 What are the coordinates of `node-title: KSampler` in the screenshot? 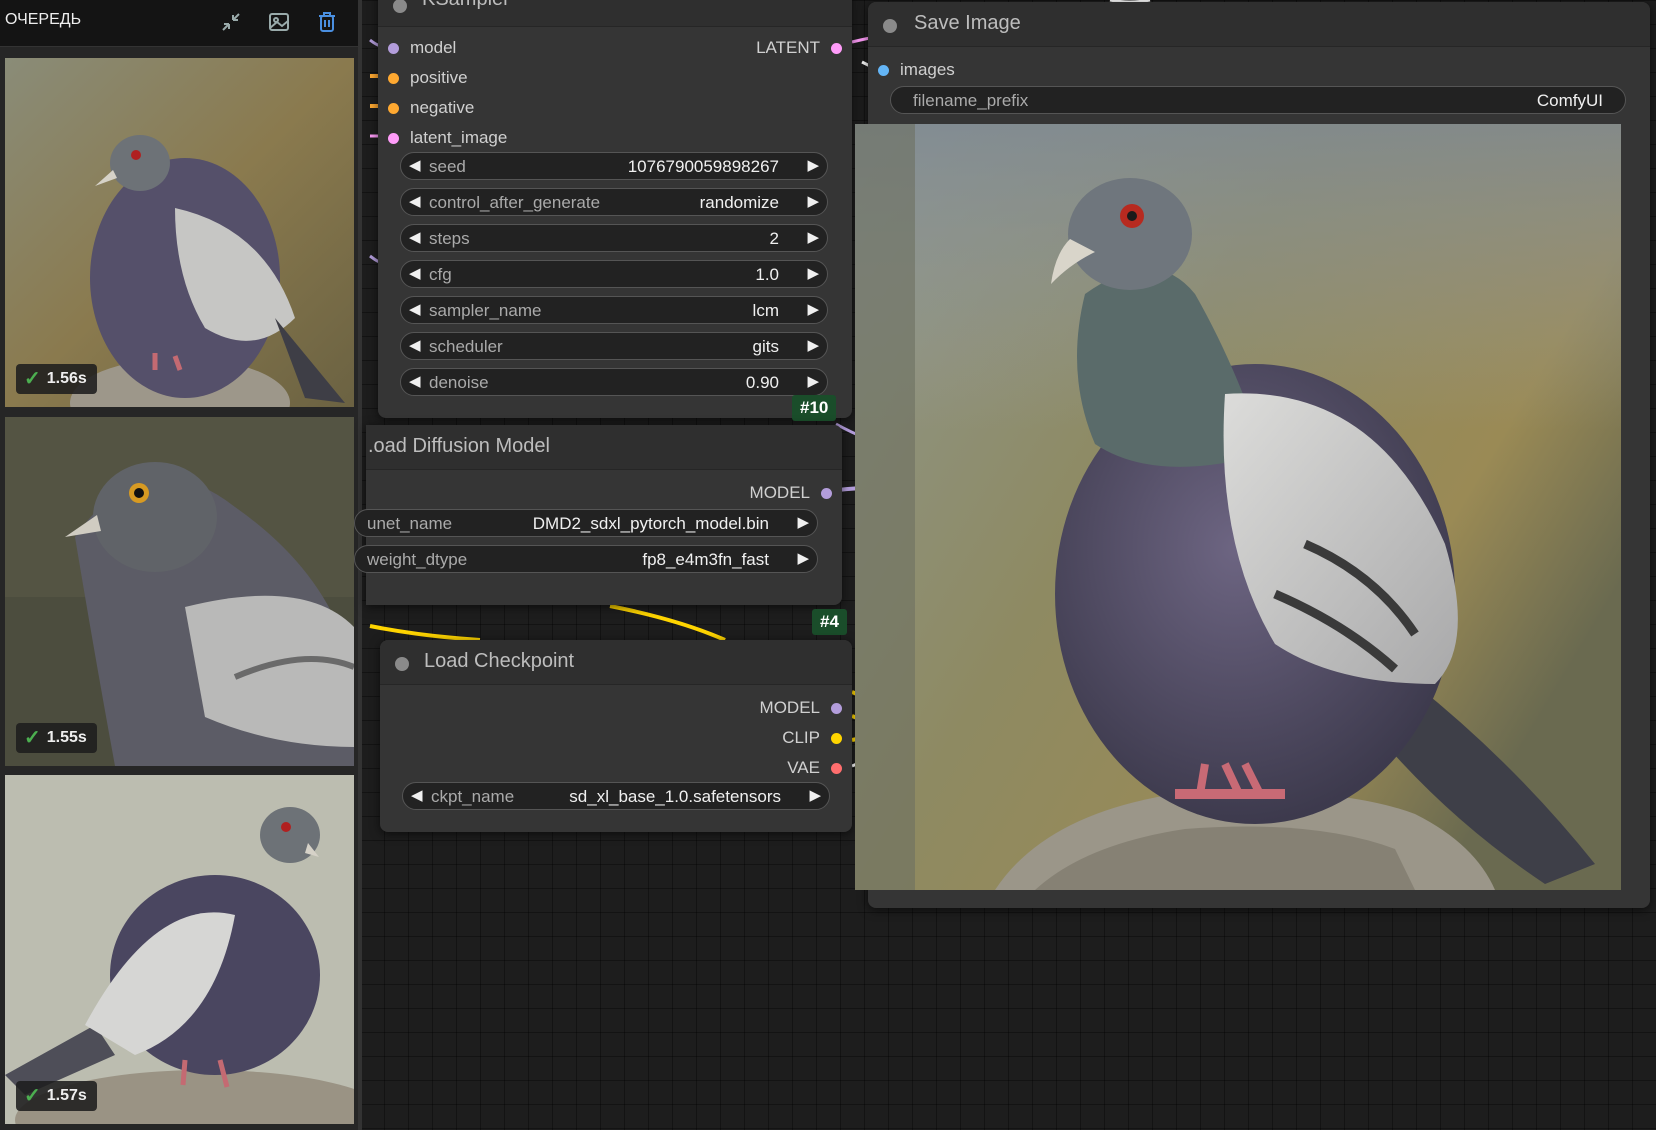 It's located at (466, 5).